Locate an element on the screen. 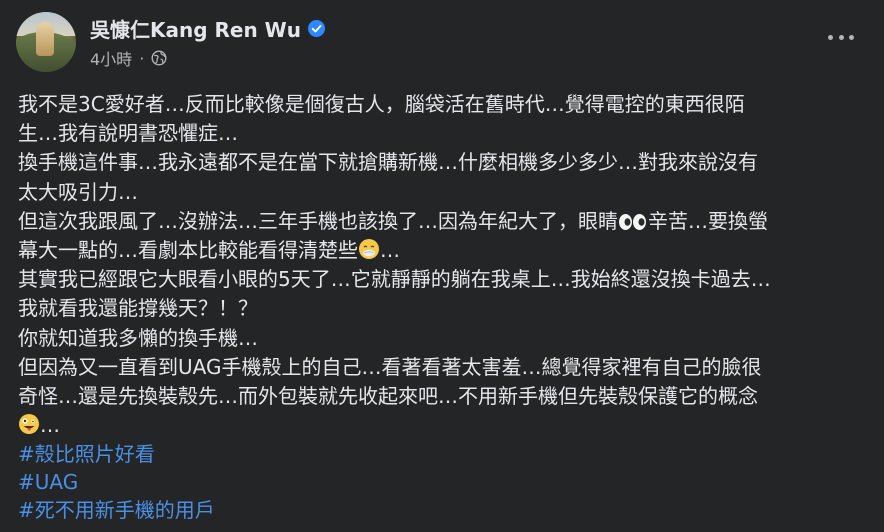 Image resolution: width=884 pixels, height=532 pixels. post-line-part: 但這次我跟風了…沒辦法…三年手機也該換了…因為年紀大了，眼睛 is located at coordinates (318, 220).